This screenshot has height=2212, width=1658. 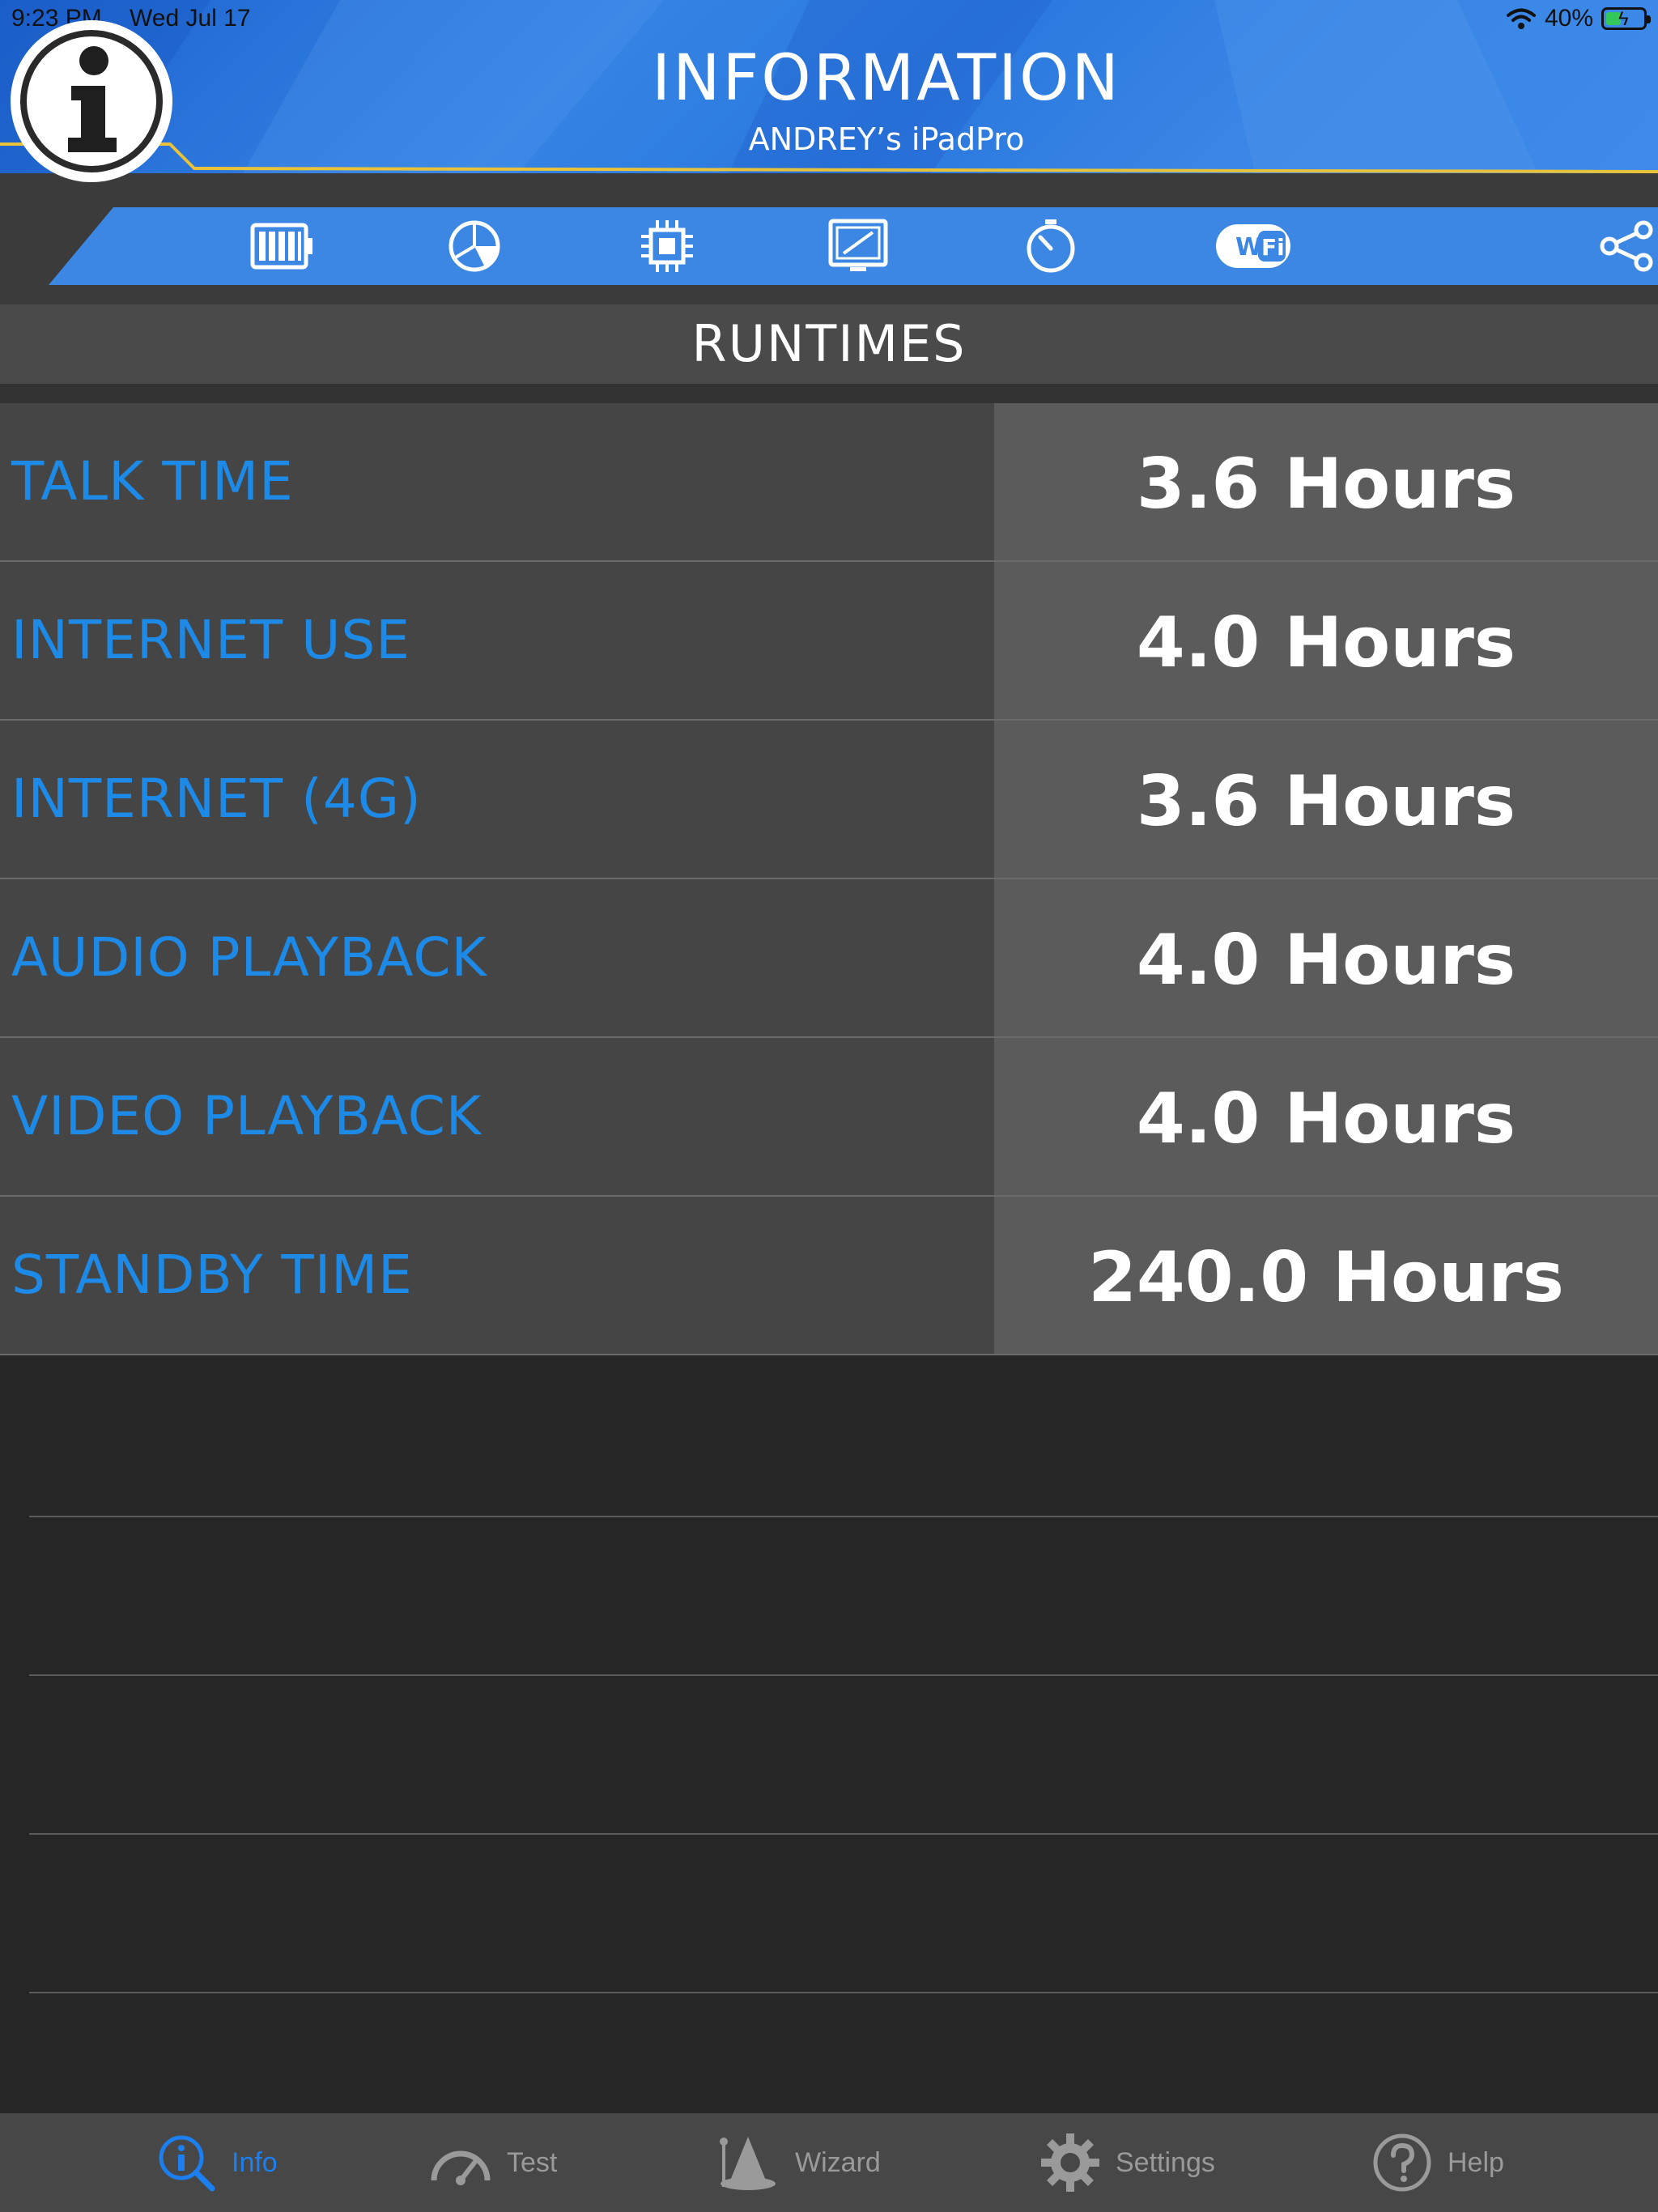 I want to click on runtime-row-standby-time: STANDBY TIME 240.0 Hours, so click(x=829, y=1276).